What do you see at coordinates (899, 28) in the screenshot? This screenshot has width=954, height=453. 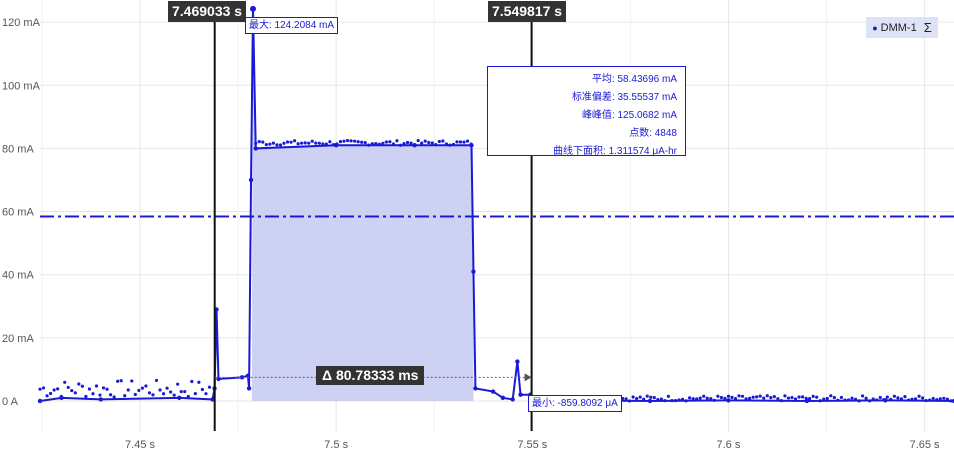 I see `legend-series-name: DMM-1` at bounding box center [899, 28].